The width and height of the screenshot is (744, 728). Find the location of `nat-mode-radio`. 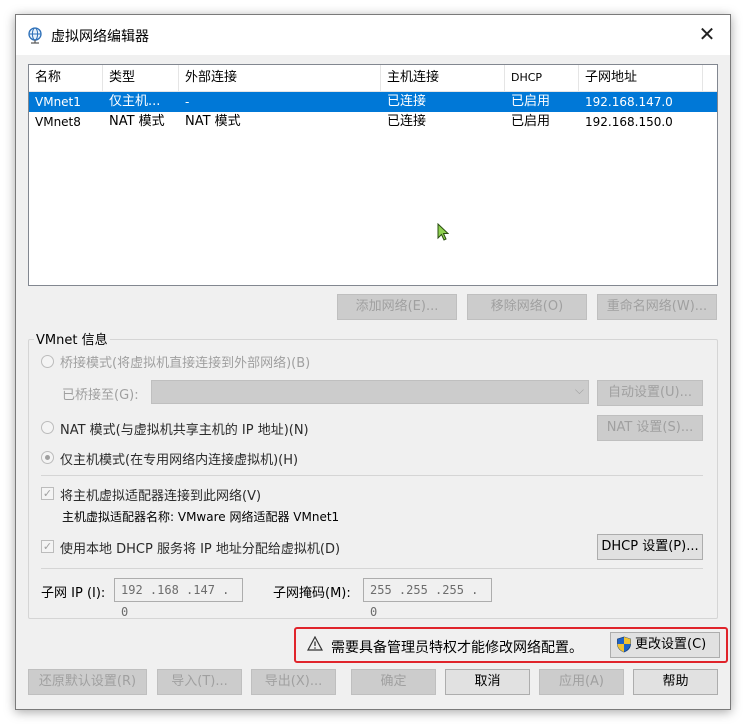

nat-mode-radio is located at coordinates (47, 427).